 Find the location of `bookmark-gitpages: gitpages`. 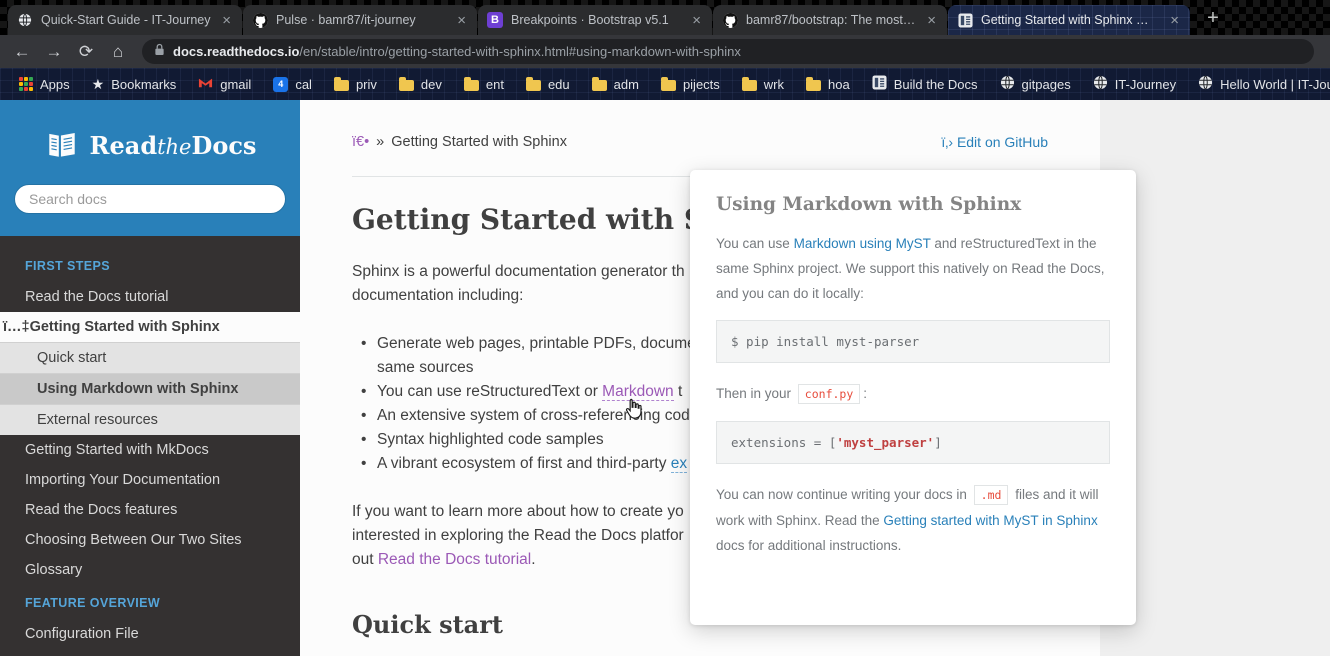

bookmark-gitpages: gitpages is located at coordinates (1035, 84).